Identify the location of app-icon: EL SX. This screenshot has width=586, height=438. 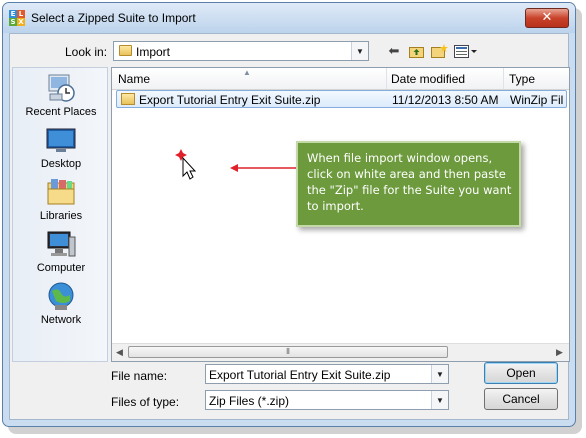
(17, 18).